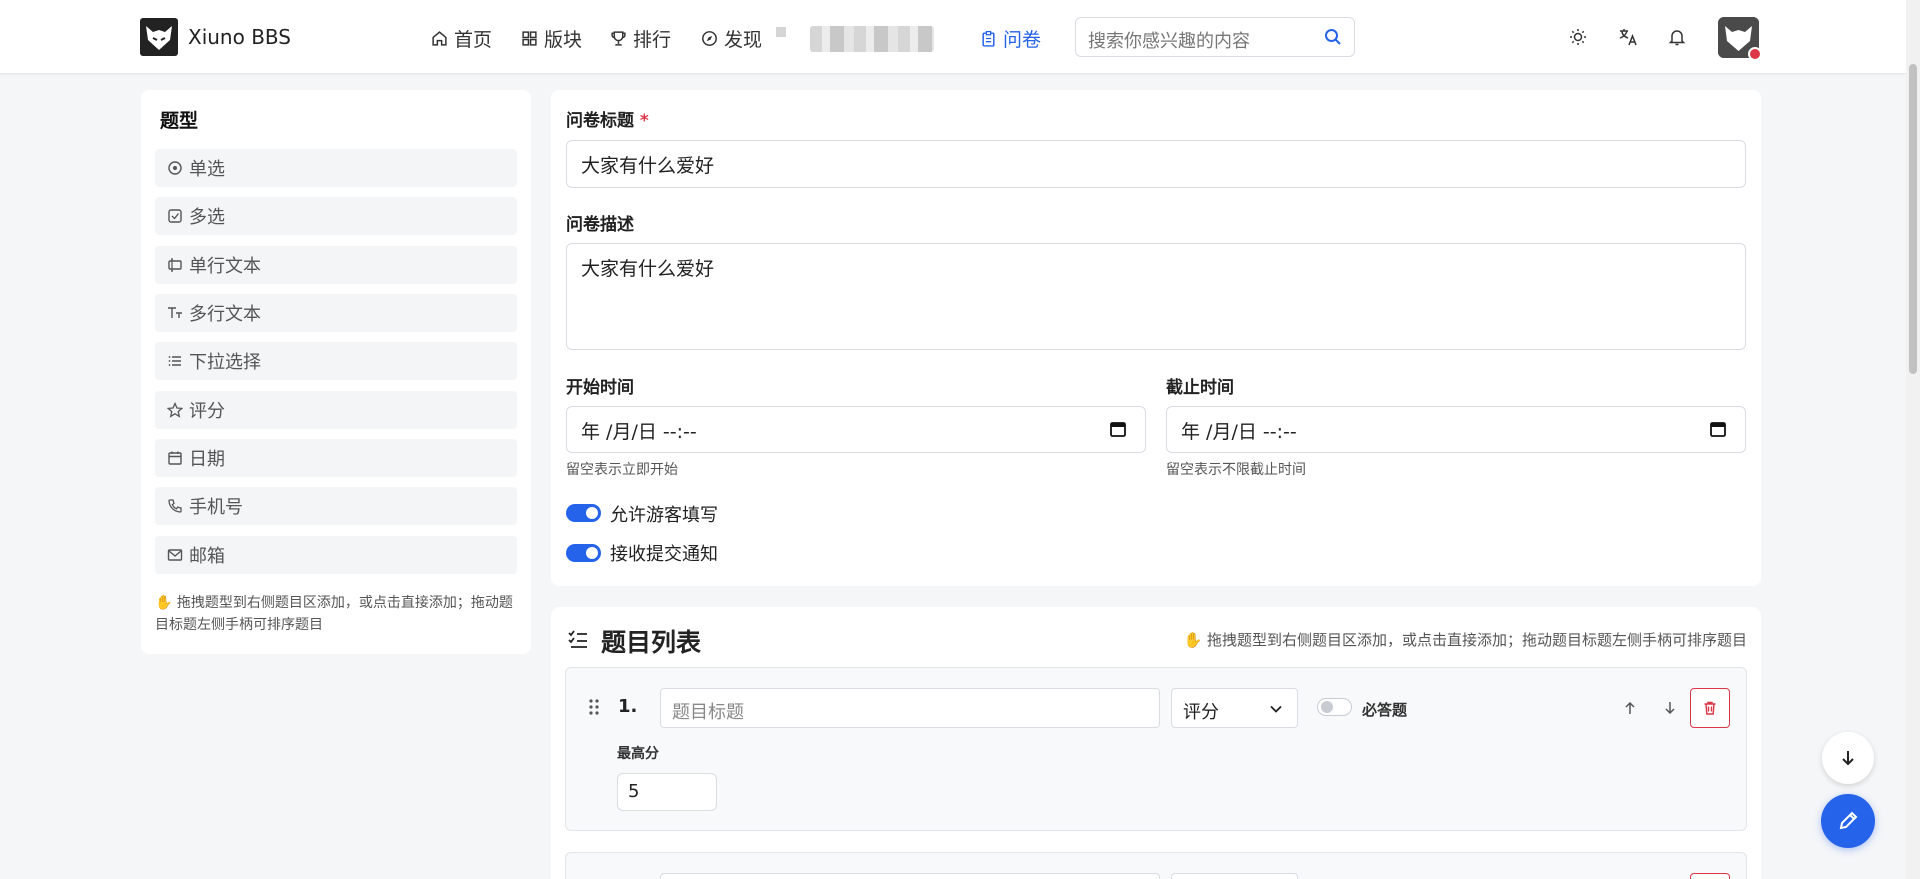 The image size is (1920, 879). What do you see at coordinates (1276, 709) in the screenshot?
I see `chevron-down-icon` at bounding box center [1276, 709].